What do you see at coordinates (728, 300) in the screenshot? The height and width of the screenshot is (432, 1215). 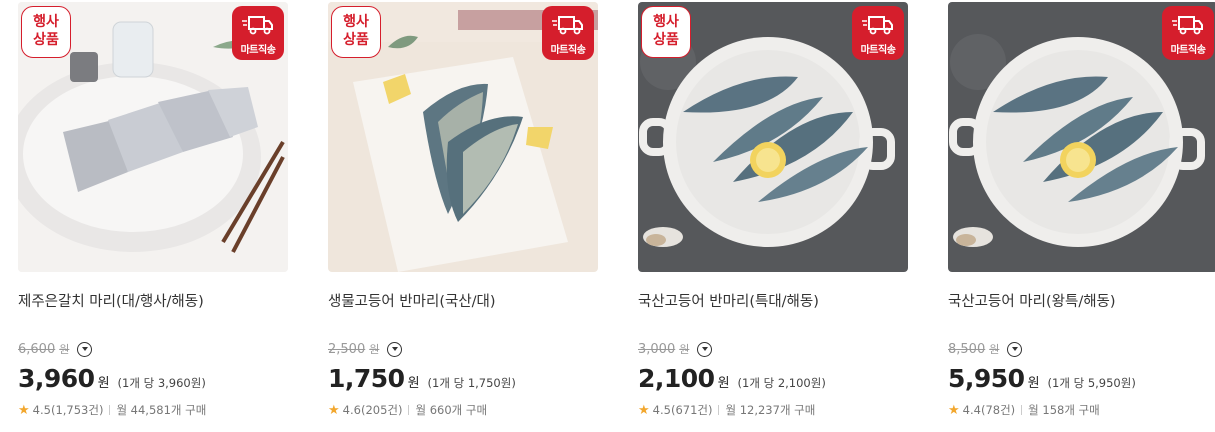 I see `product-name: 국산고등어 반마리(특대/해동)` at bounding box center [728, 300].